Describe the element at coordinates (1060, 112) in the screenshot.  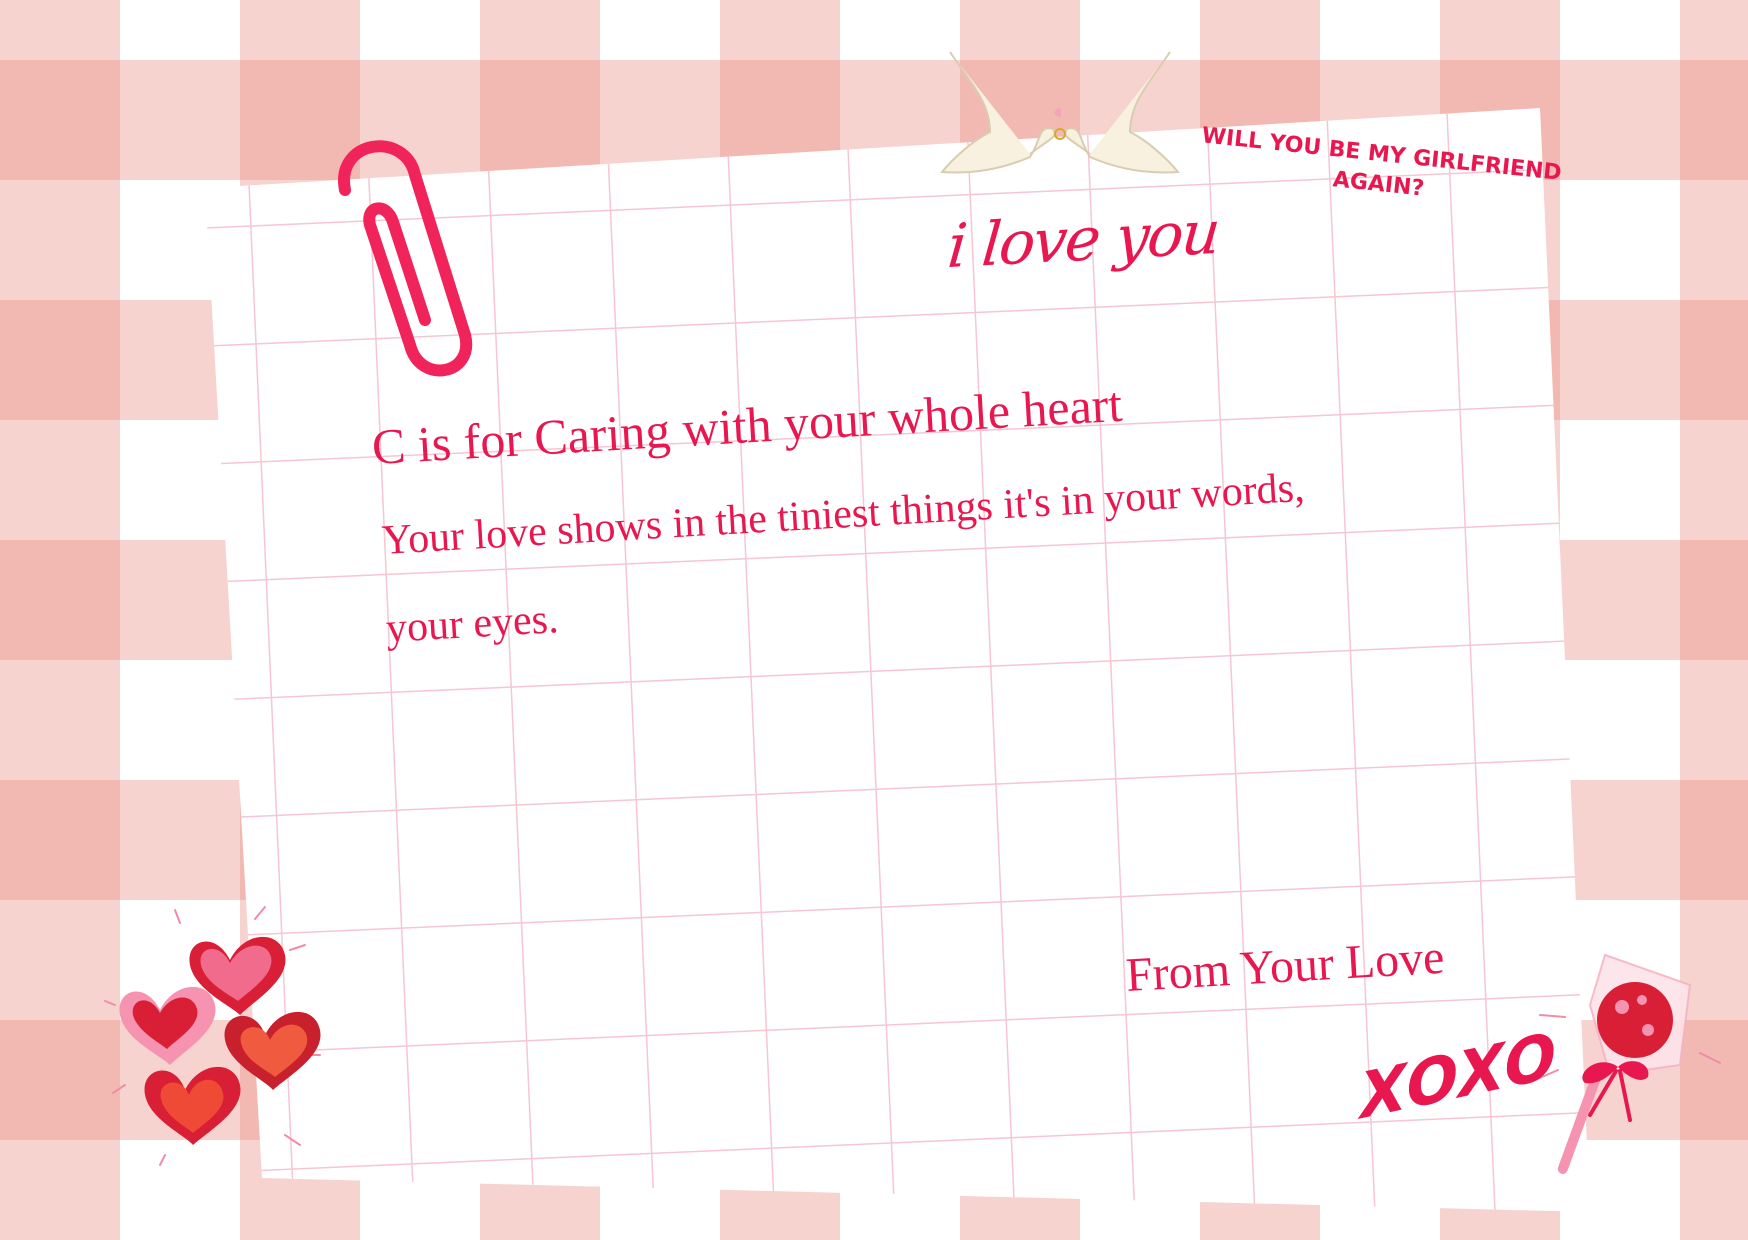
I see `doves-icon` at that location.